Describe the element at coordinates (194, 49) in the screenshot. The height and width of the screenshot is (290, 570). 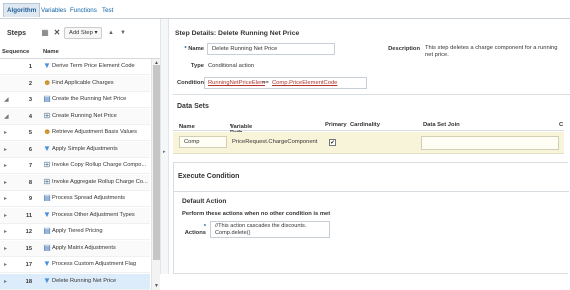
I see `name-label: * Name` at that location.